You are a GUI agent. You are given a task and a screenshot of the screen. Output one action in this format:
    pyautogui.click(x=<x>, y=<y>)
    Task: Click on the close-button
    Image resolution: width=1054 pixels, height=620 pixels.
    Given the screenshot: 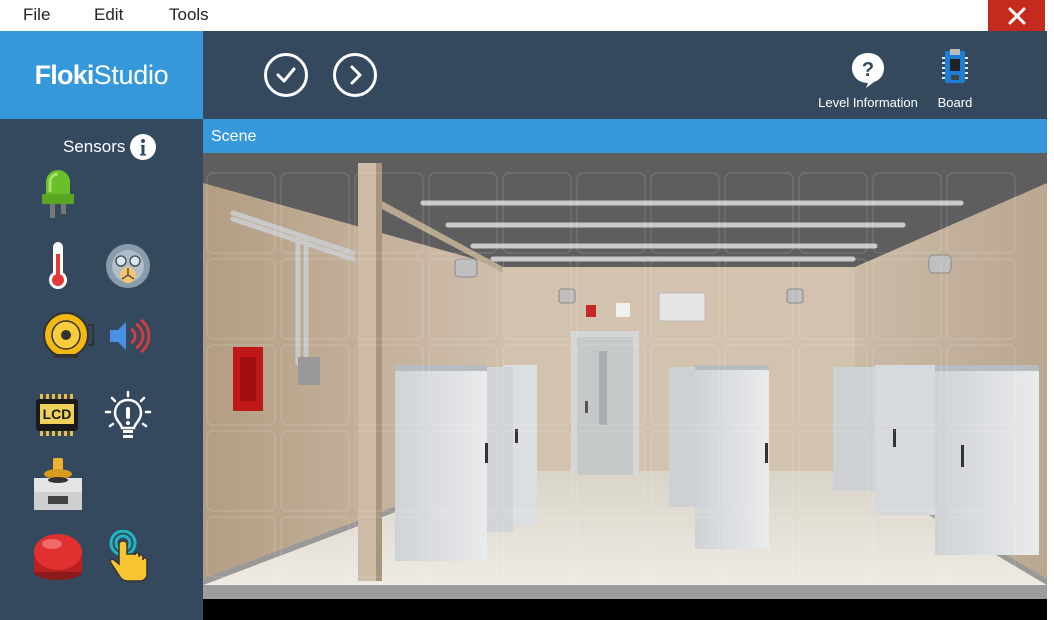 What is the action you would take?
    pyautogui.click(x=1016, y=15)
    